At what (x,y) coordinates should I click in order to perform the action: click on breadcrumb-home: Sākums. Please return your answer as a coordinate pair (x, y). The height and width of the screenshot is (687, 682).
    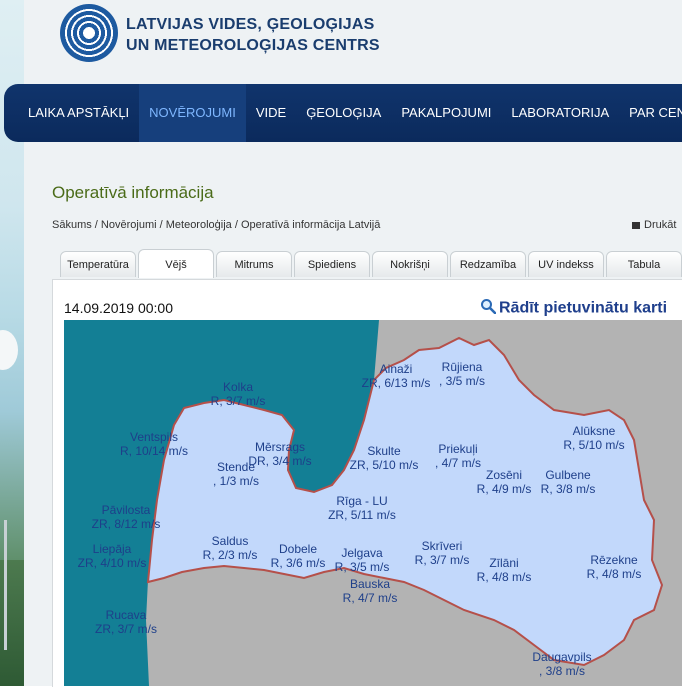
    Looking at the image, I should click on (72, 225).